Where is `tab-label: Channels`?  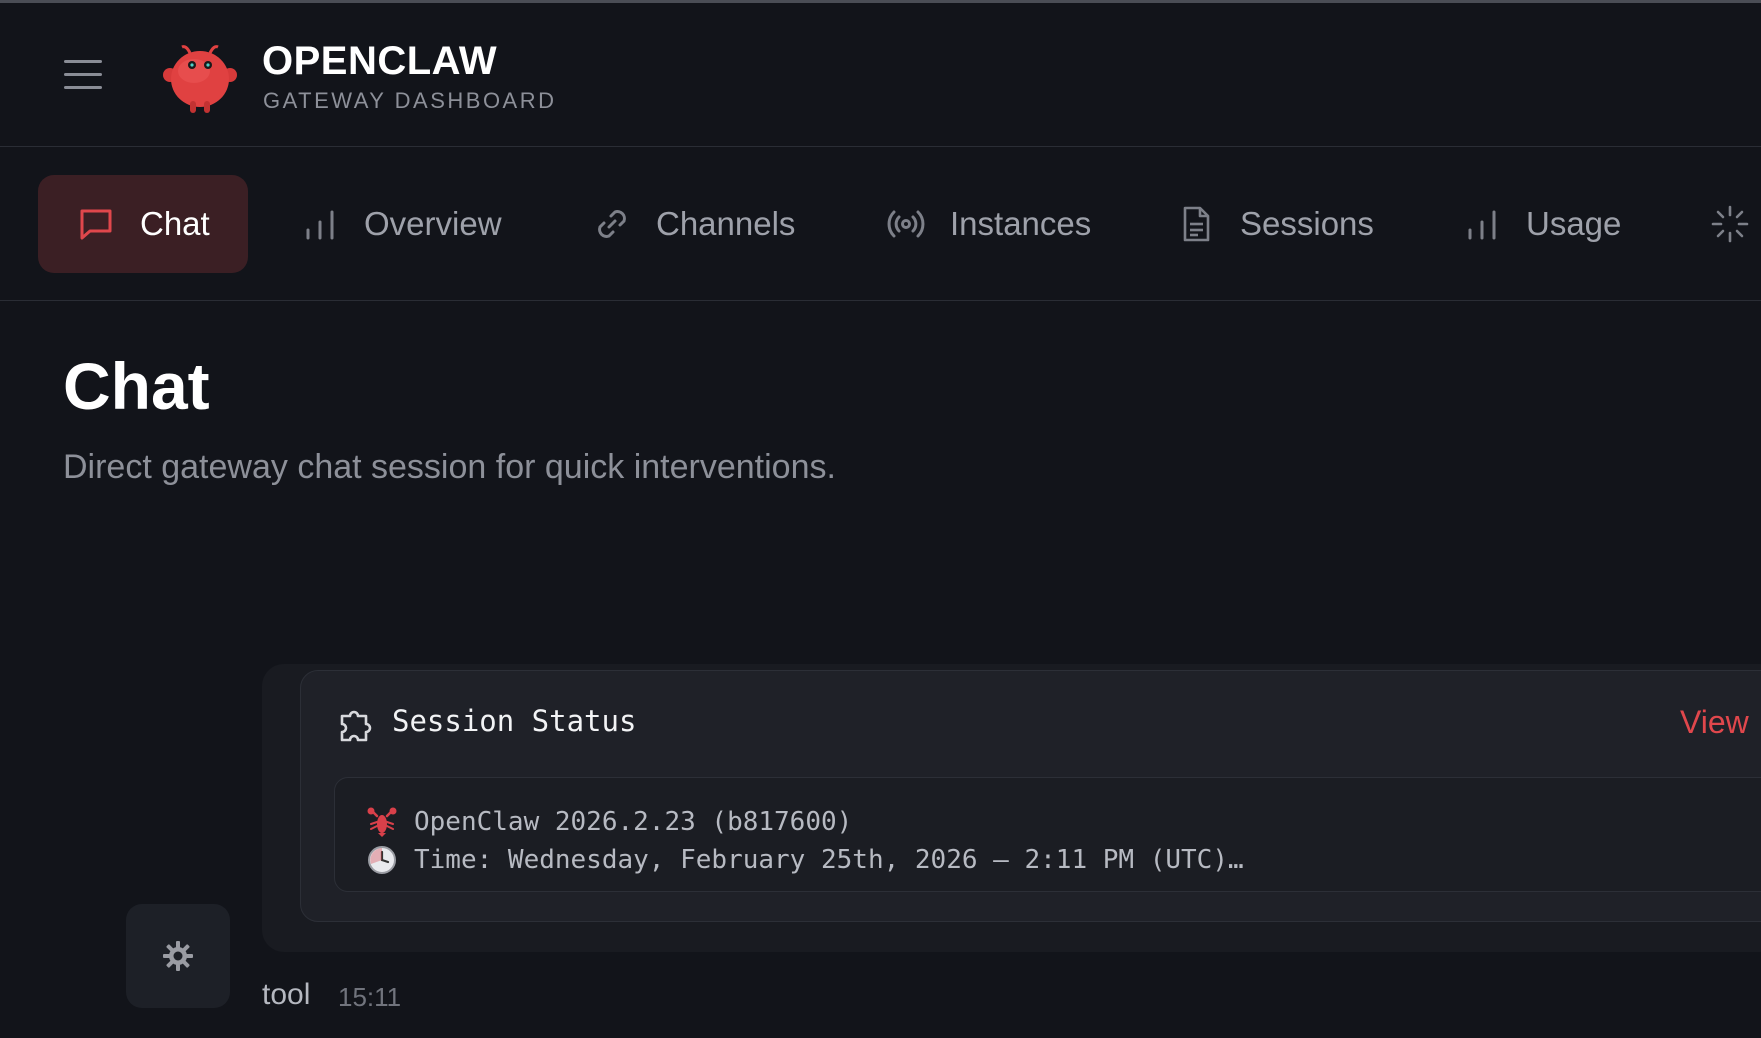 tab-label: Channels is located at coordinates (726, 223).